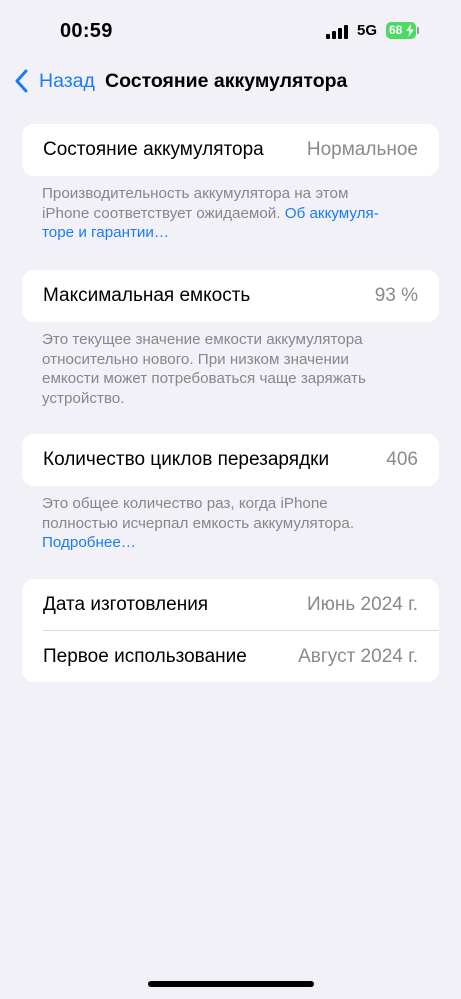  I want to click on first-use-label: Первое использование, so click(145, 656).